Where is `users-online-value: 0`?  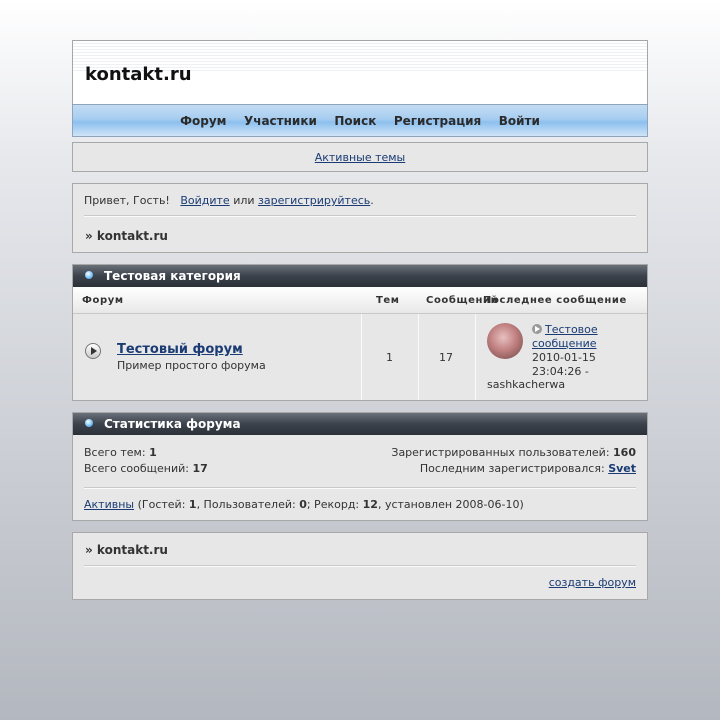 users-online-value: 0 is located at coordinates (303, 504).